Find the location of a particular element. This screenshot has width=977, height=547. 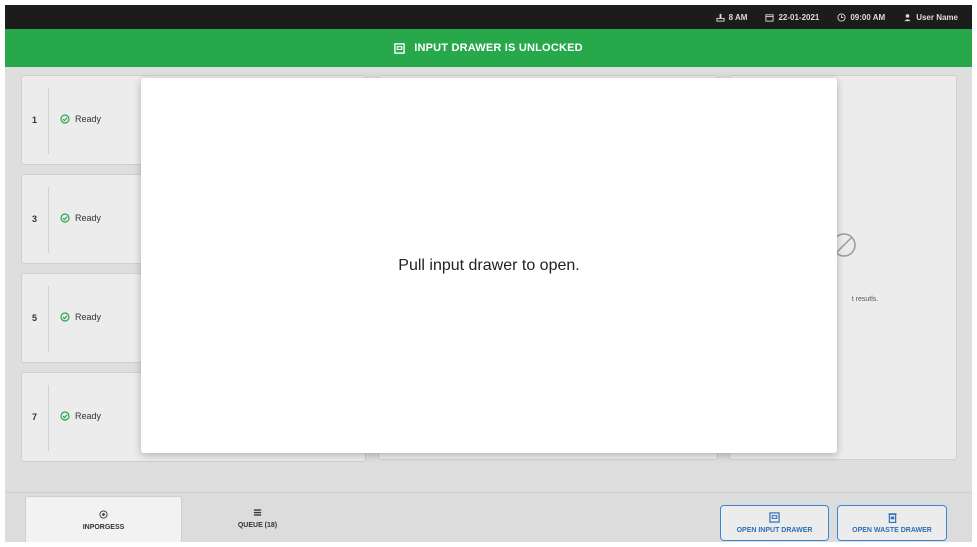

tab-in-progress: INPORGESS is located at coordinates (103, 519).